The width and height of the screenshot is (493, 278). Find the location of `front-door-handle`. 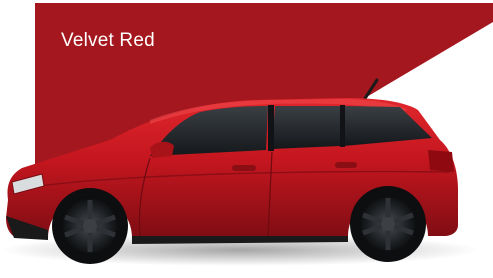

front-door-handle is located at coordinates (244, 168).